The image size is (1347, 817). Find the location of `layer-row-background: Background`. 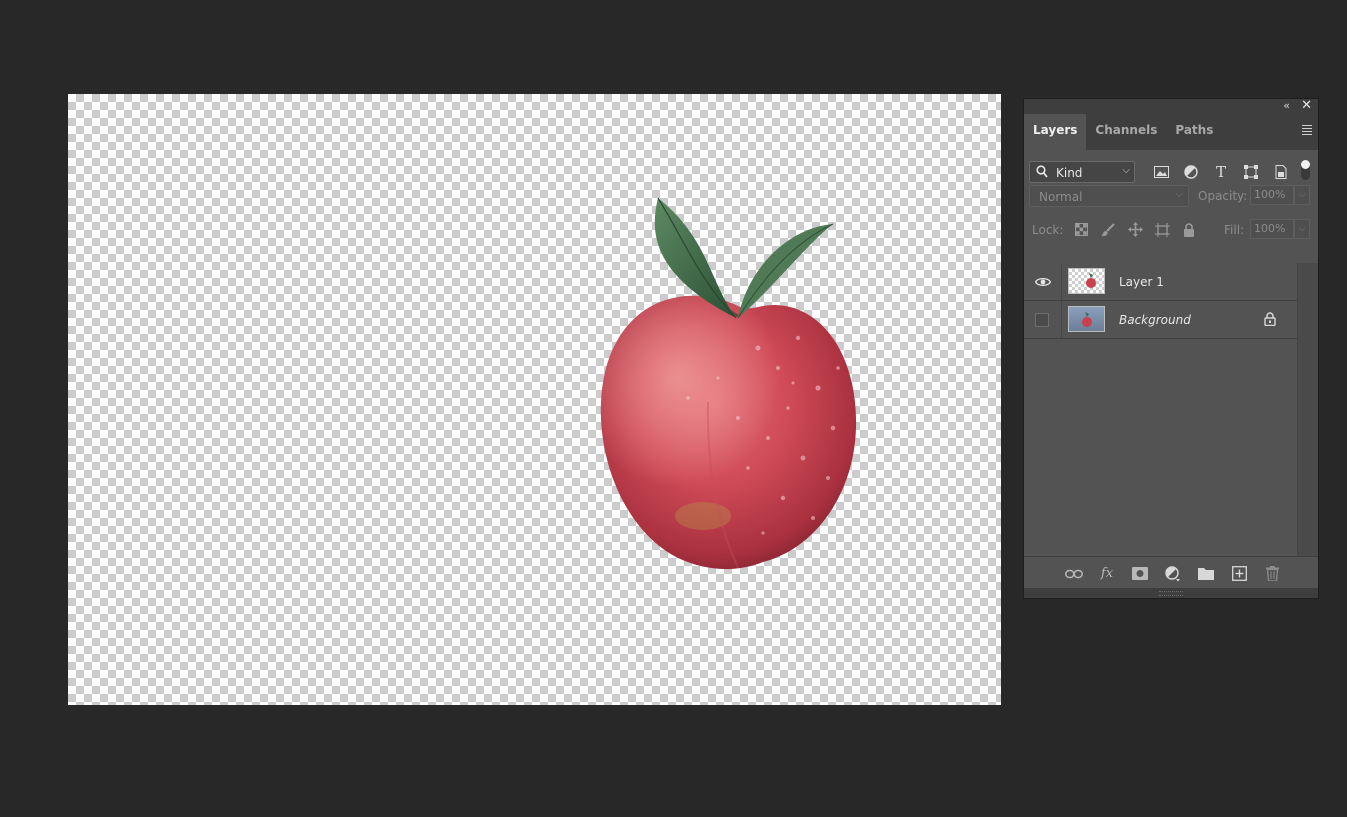

layer-row-background: Background is located at coordinates (1161, 320).